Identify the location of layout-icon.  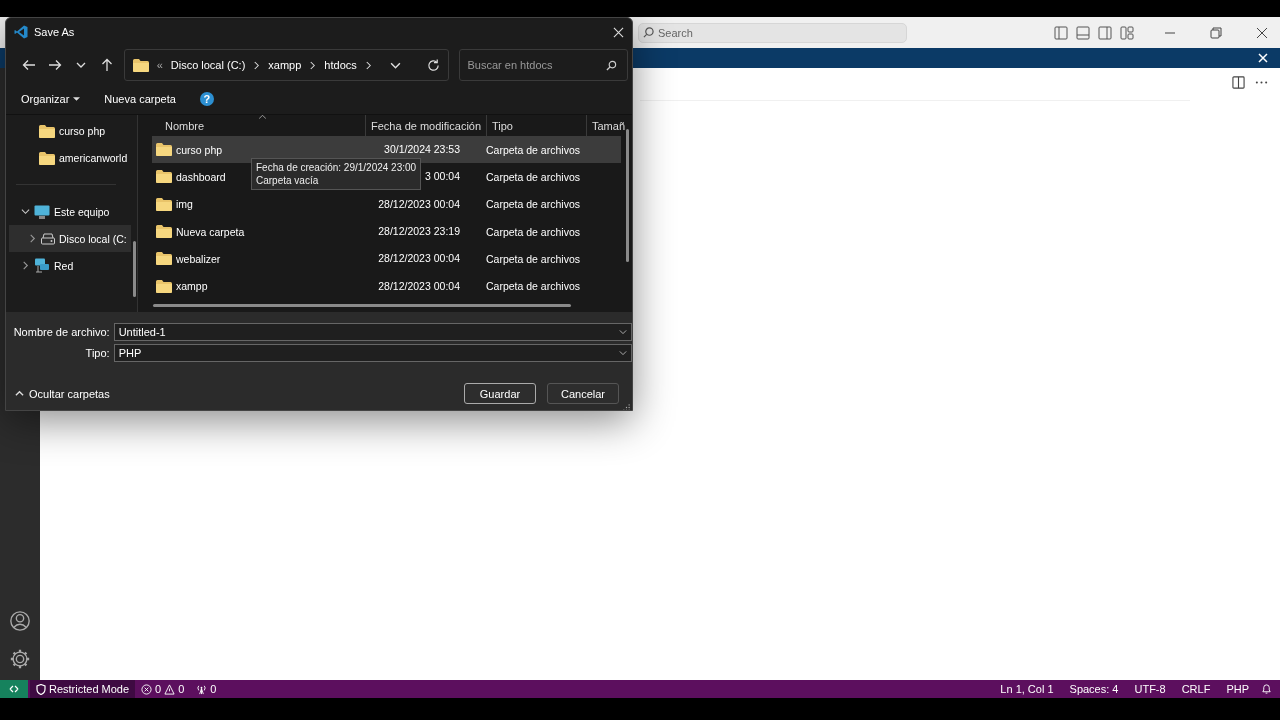
(1127, 32).